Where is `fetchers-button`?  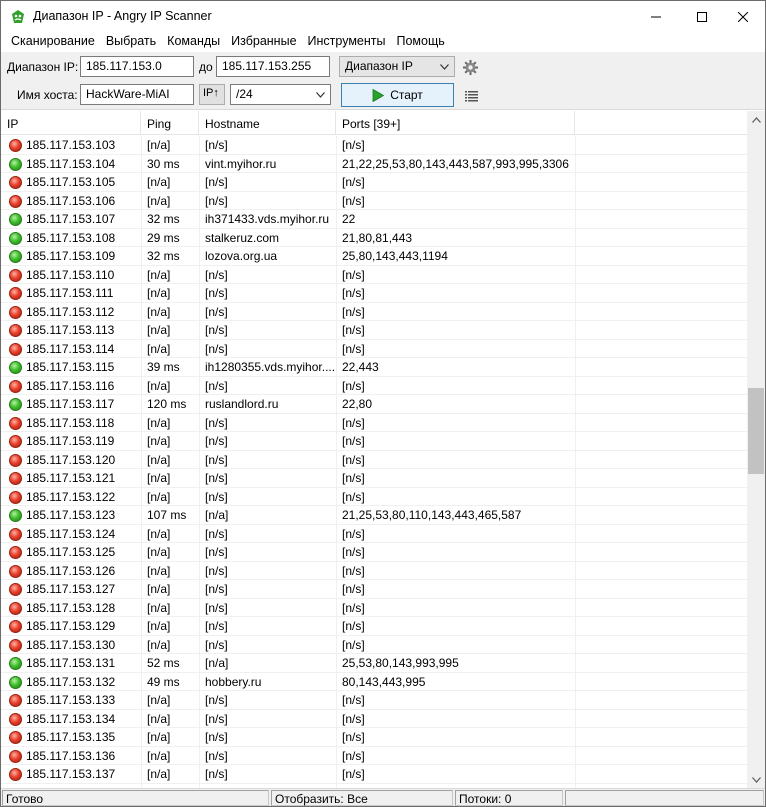
fetchers-button is located at coordinates (471, 96).